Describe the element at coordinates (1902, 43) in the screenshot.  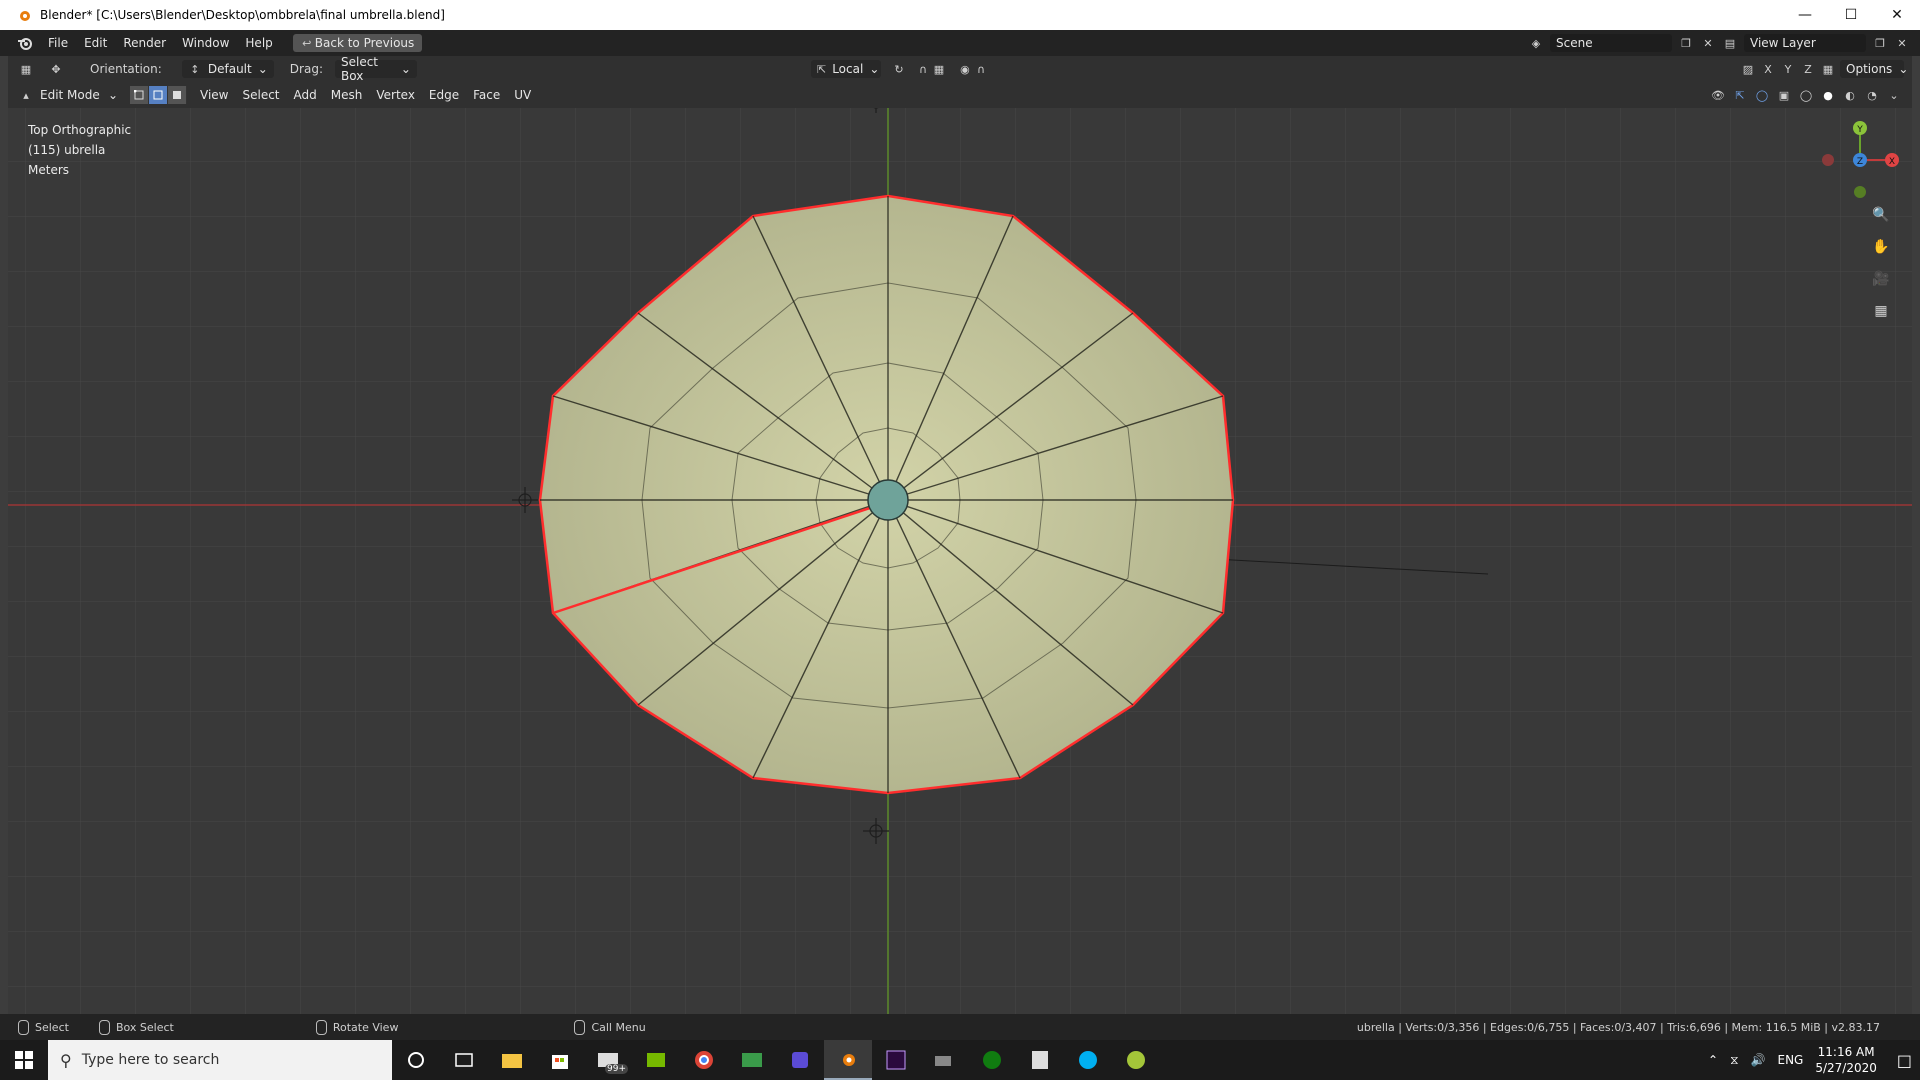
I see `delete-view-layer-icon: ✕` at that location.